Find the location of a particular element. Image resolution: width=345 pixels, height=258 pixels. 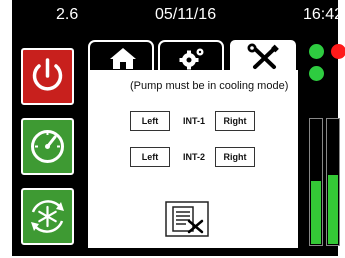

tab-settings is located at coordinates (191, 55).